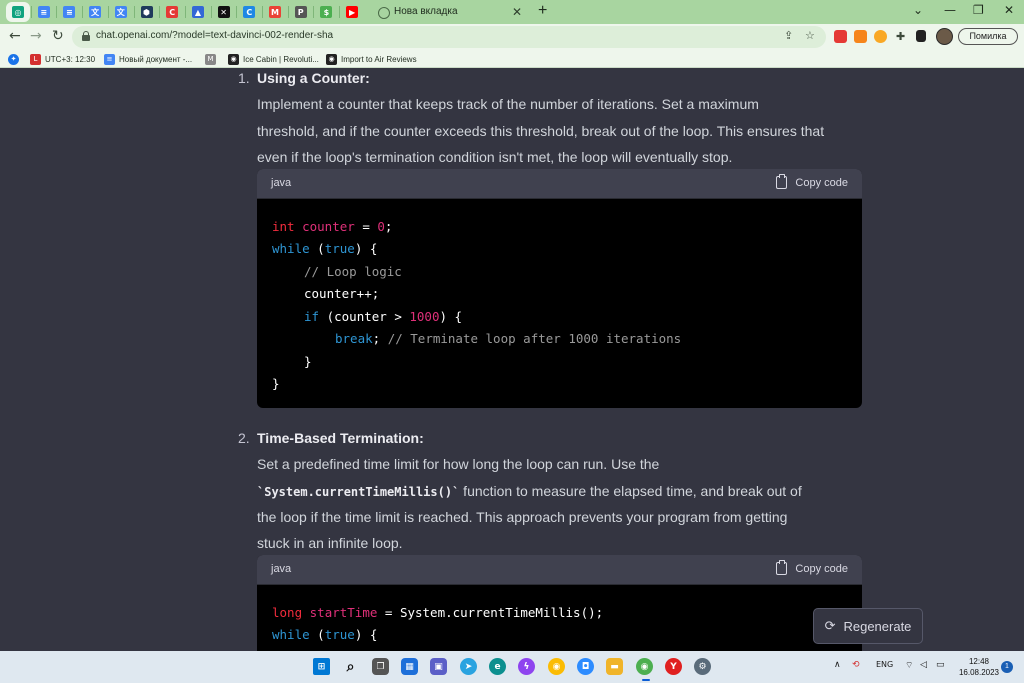 The width and height of the screenshot is (1024, 683). I want to click on error-button: Помилка, so click(988, 36).